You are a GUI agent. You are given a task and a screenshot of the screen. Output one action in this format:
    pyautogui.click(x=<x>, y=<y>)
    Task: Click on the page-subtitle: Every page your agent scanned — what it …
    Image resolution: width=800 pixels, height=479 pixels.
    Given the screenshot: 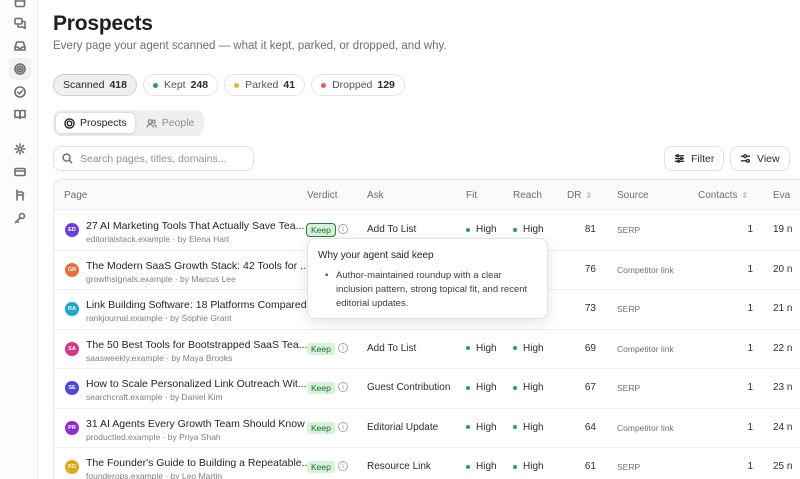 What is the action you would take?
    pyautogui.click(x=250, y=46)
    